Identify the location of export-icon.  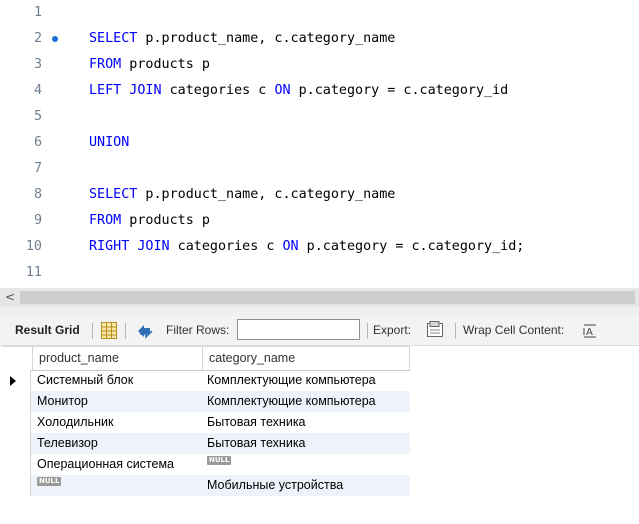
(435, 331).